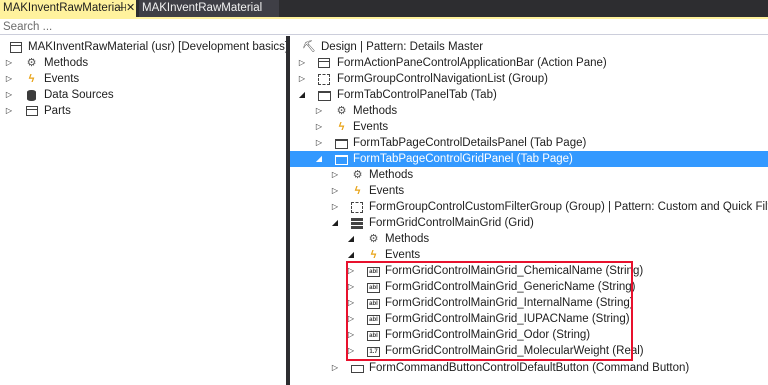 This screenshot has width=768, height=385. What do you see at coordinates (417, 95) in the screenshot?
I see `tree-node-label: FormTabControlPanelTab (Tab)` at bounding box center [417, 95].